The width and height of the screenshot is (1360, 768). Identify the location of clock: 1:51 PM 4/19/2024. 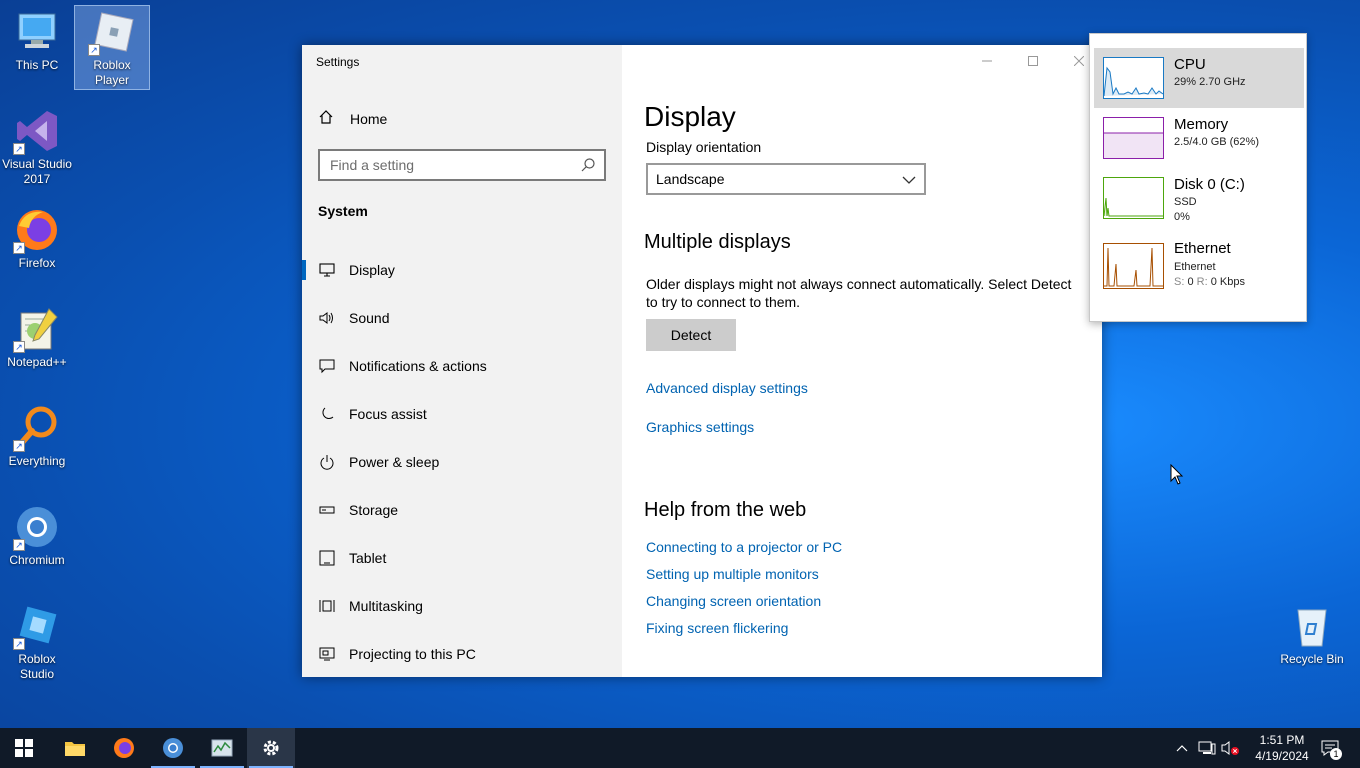
(1282, 748).